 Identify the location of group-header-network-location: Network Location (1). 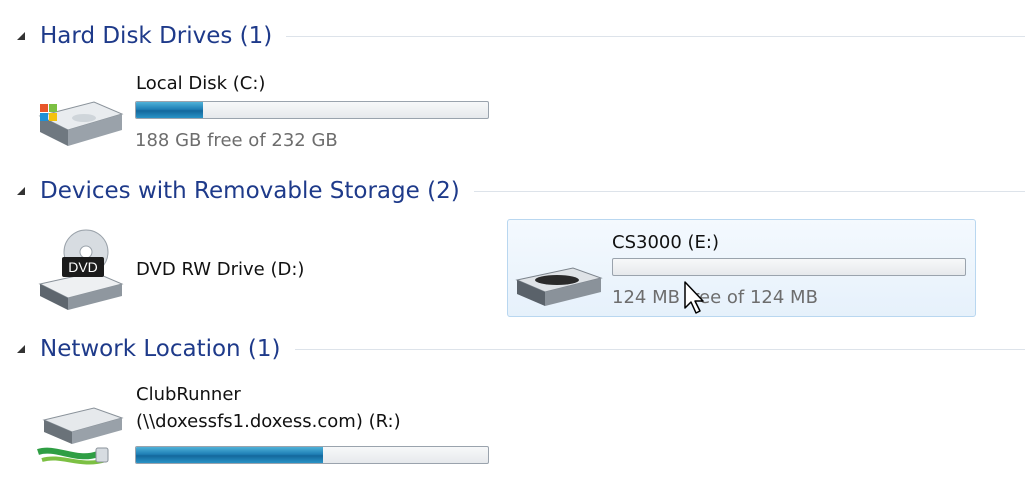
(519, 349).